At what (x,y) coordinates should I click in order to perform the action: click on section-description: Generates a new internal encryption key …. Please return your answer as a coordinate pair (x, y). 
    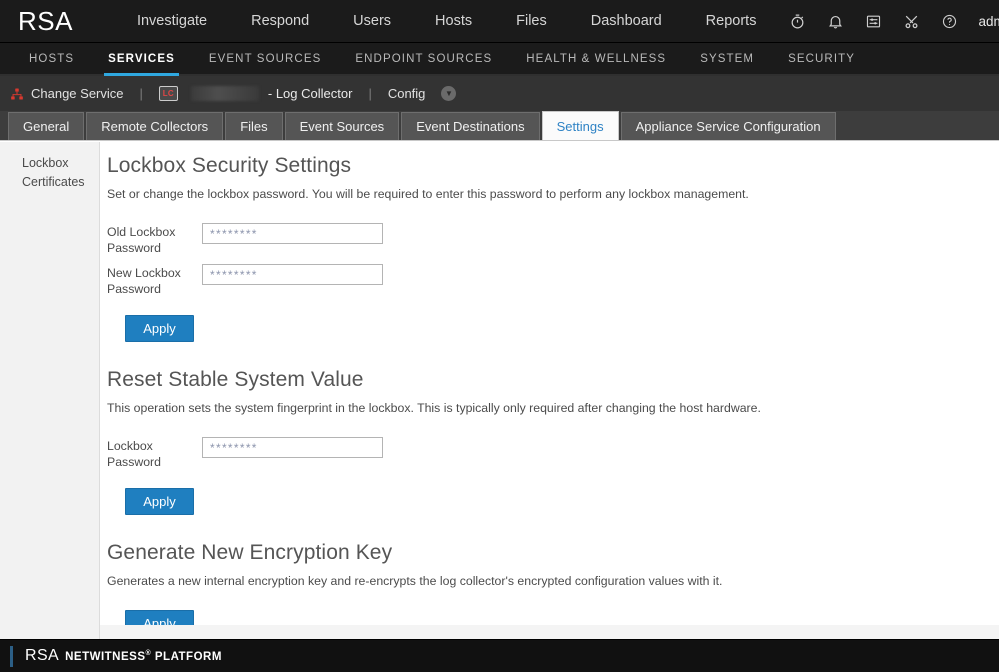
    Looking at the image, I should click on (415, 581).